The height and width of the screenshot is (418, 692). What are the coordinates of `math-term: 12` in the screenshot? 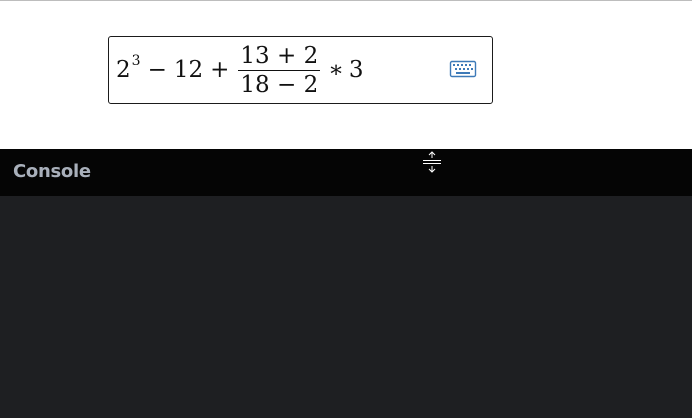 It's located at (188, 70).